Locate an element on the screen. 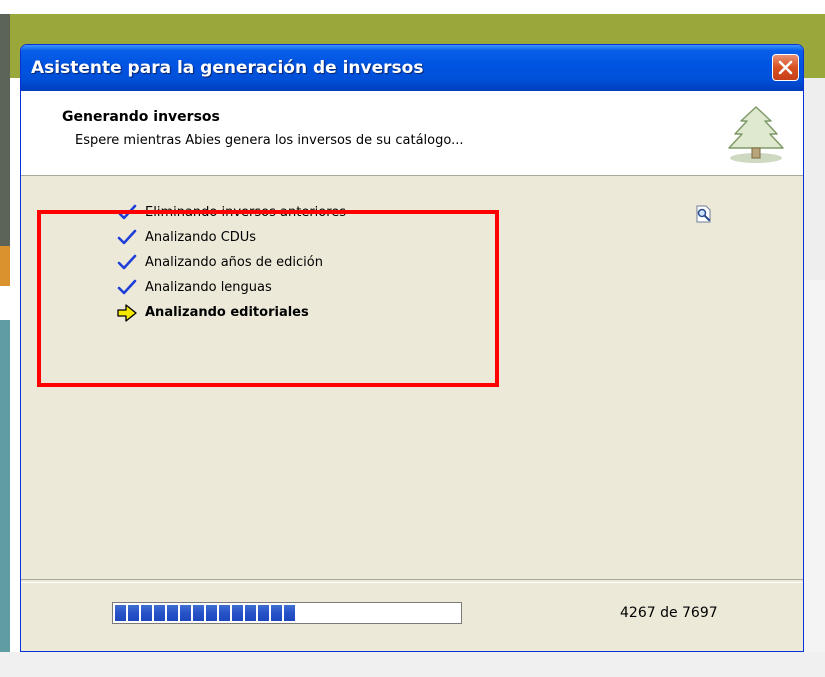 Image resolution: width=825 pixels, height=677 pixels. desktop-bottom is located at coordinates (412, 664).